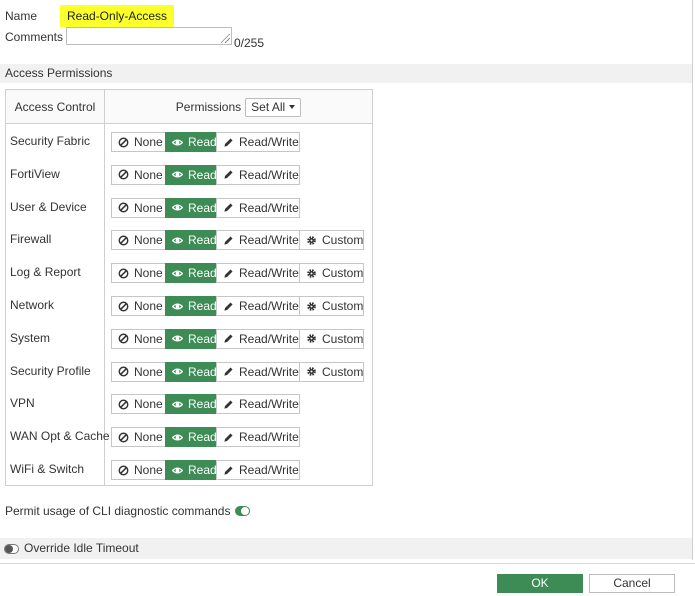 The height and width of the screenshot is (596, 695). I want to click on permission-row-label: WiFi & Switch, so click(47, 469).